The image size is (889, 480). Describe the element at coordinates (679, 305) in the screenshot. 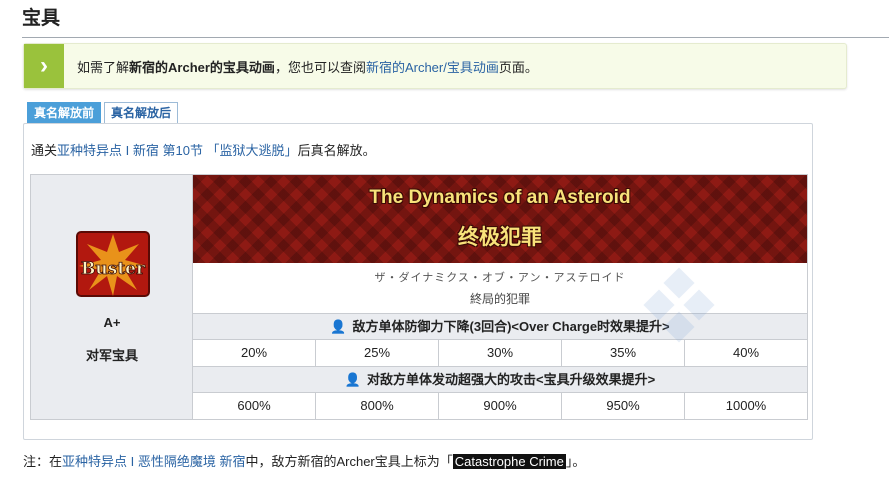

I see `watermark-logo` at that location.